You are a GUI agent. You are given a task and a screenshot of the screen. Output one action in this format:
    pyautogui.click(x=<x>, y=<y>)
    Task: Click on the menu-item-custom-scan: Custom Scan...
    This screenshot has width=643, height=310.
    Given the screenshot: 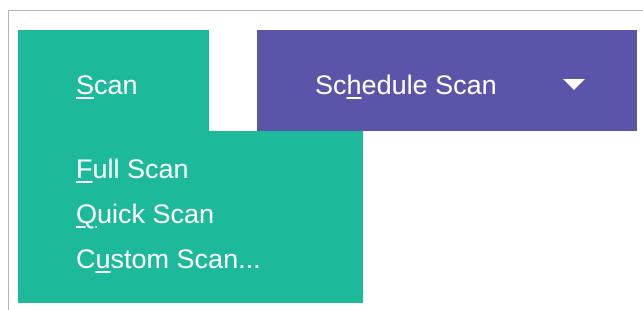 What is the action you would take?
    pyautogui.click(x=190, y=259)
    